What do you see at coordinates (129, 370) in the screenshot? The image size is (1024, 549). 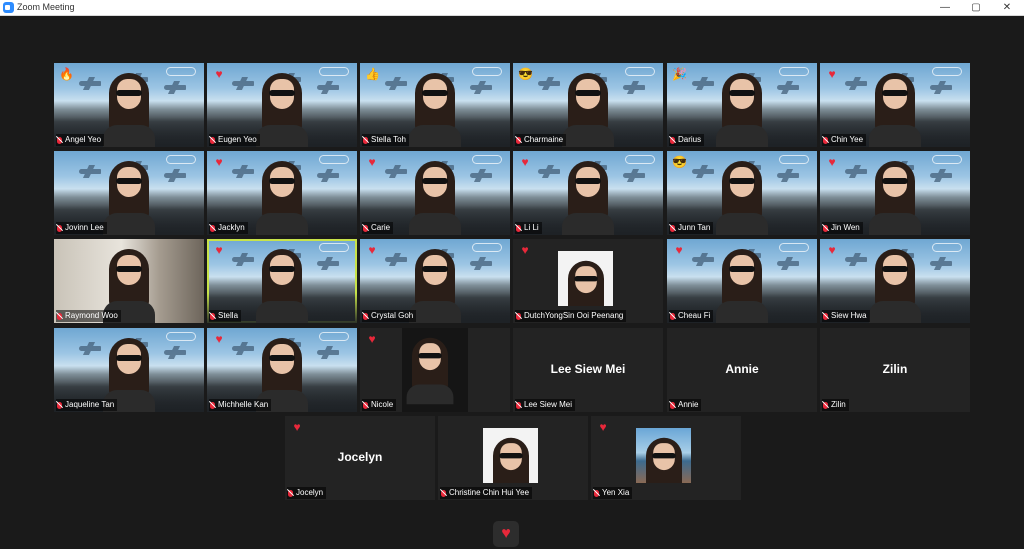 I see `participant-tile: Jaqueline Tan` at bounding box center [129, 370].